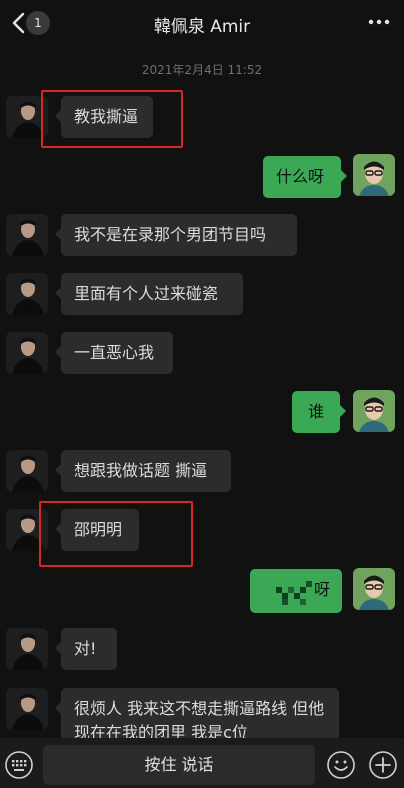 The height and width of the screenshot is (788, 404). I want to click on message-row: 一直恶心我, so click(202, 354).